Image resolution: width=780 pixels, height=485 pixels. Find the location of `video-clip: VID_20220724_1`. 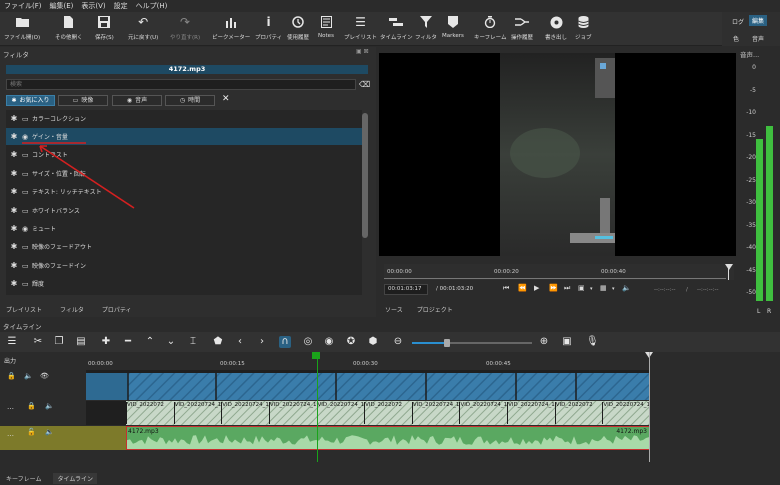

video-clip: VID_20220724_1 is located at coordinates (340, 413).